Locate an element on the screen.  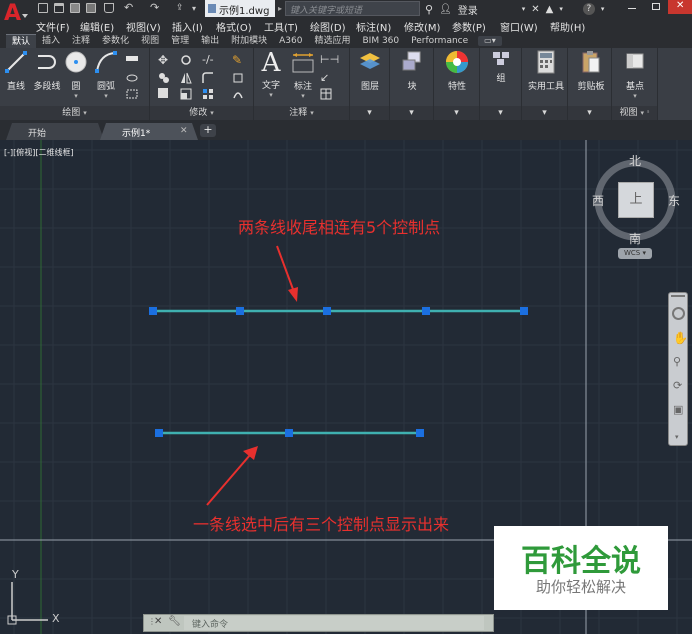
zoom-icon: ⚲ is located at coordinates (677, 361).